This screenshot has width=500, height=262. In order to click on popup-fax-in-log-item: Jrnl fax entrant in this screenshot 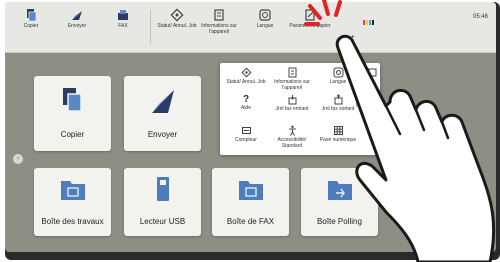, I will do `click(292, 103)`.